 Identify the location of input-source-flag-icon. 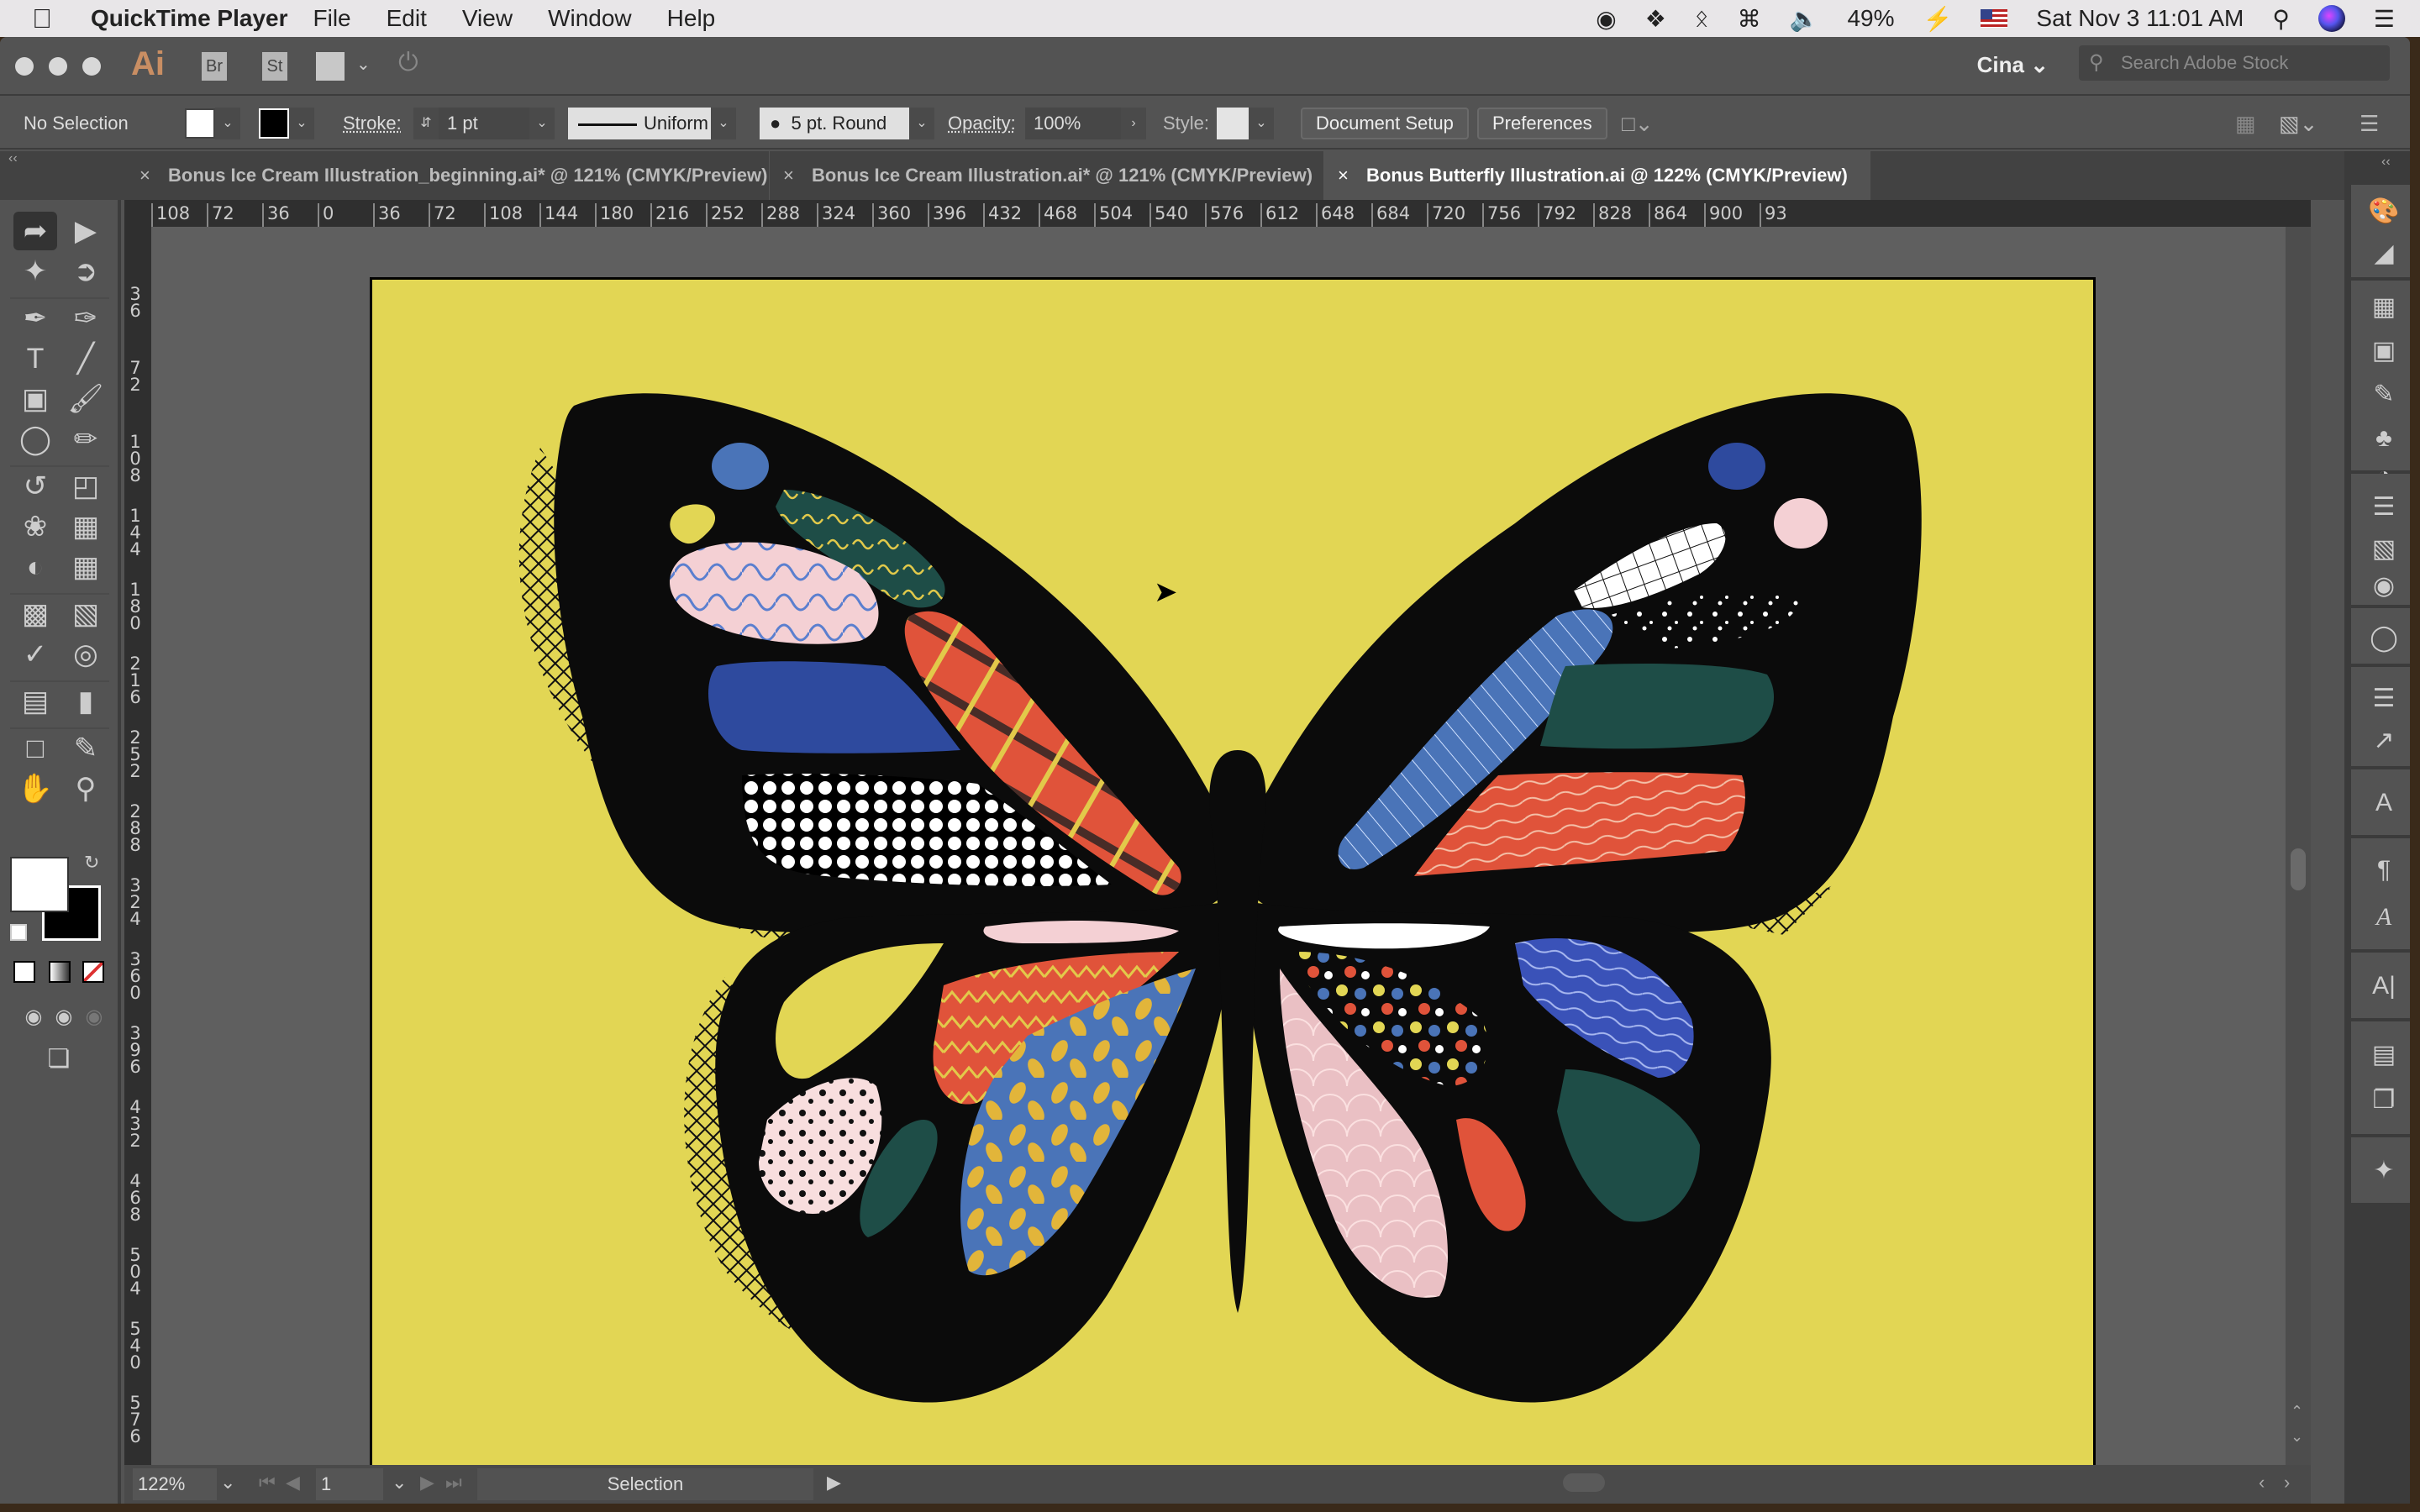
(1994, 18).